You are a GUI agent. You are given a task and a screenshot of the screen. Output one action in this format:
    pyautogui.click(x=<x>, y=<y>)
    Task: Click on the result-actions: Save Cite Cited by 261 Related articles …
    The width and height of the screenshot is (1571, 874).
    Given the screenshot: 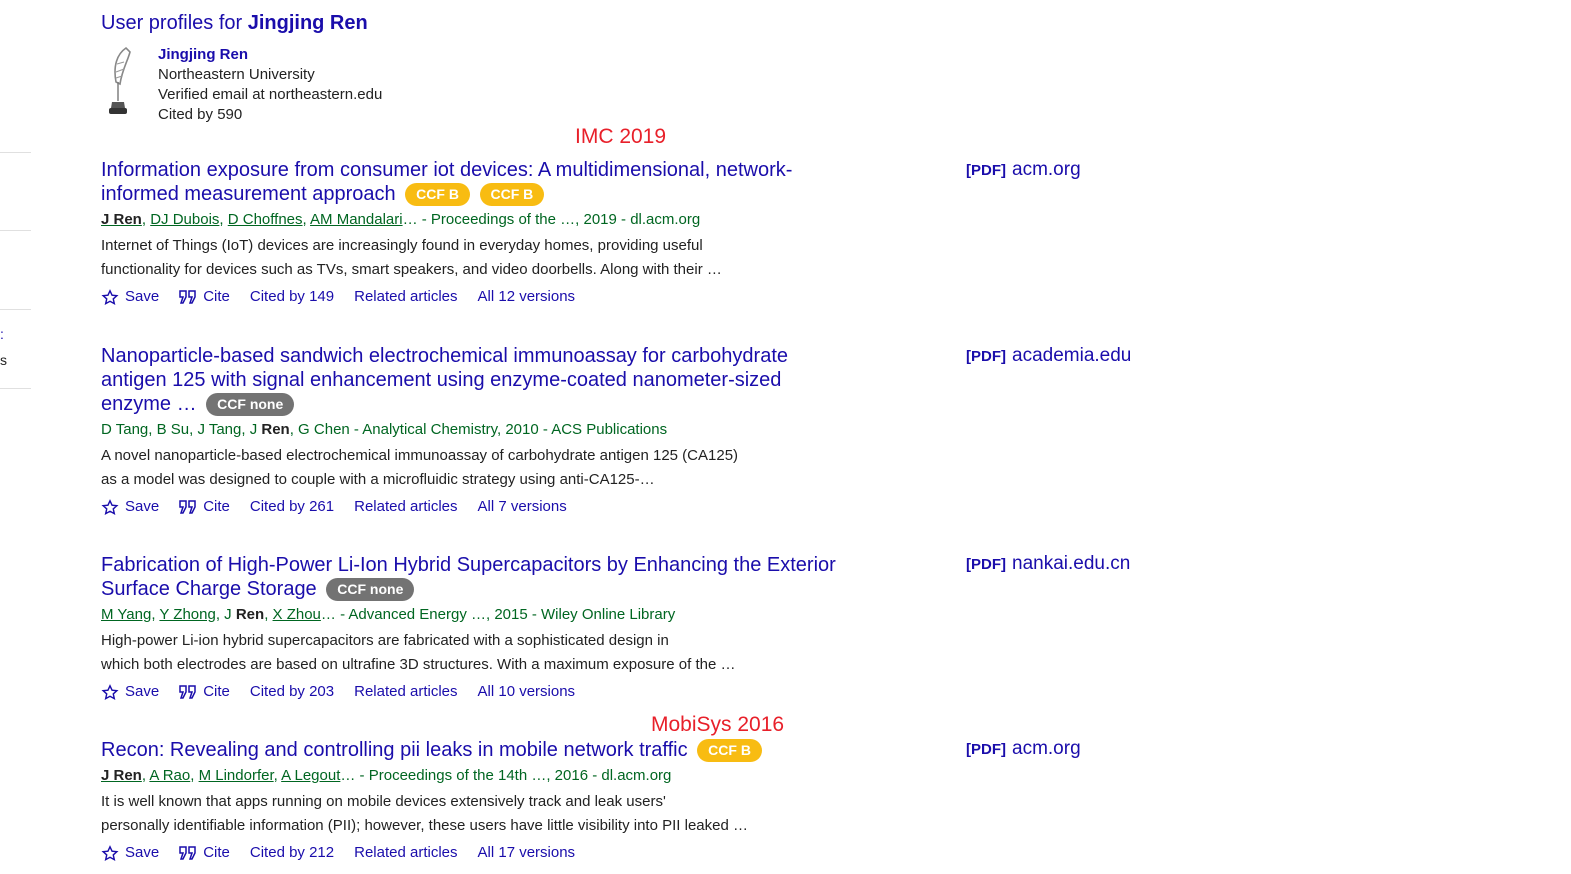 What is the action you would take?
    pyautogui.click(x=476, y=507)
    